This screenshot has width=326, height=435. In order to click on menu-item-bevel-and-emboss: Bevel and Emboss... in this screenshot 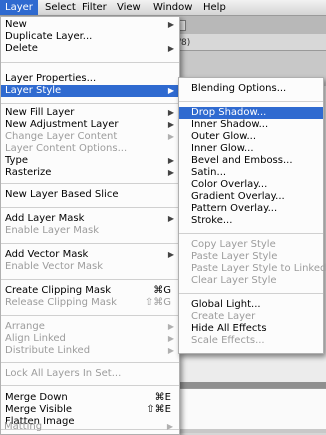, I will do `click(251, 161)`.